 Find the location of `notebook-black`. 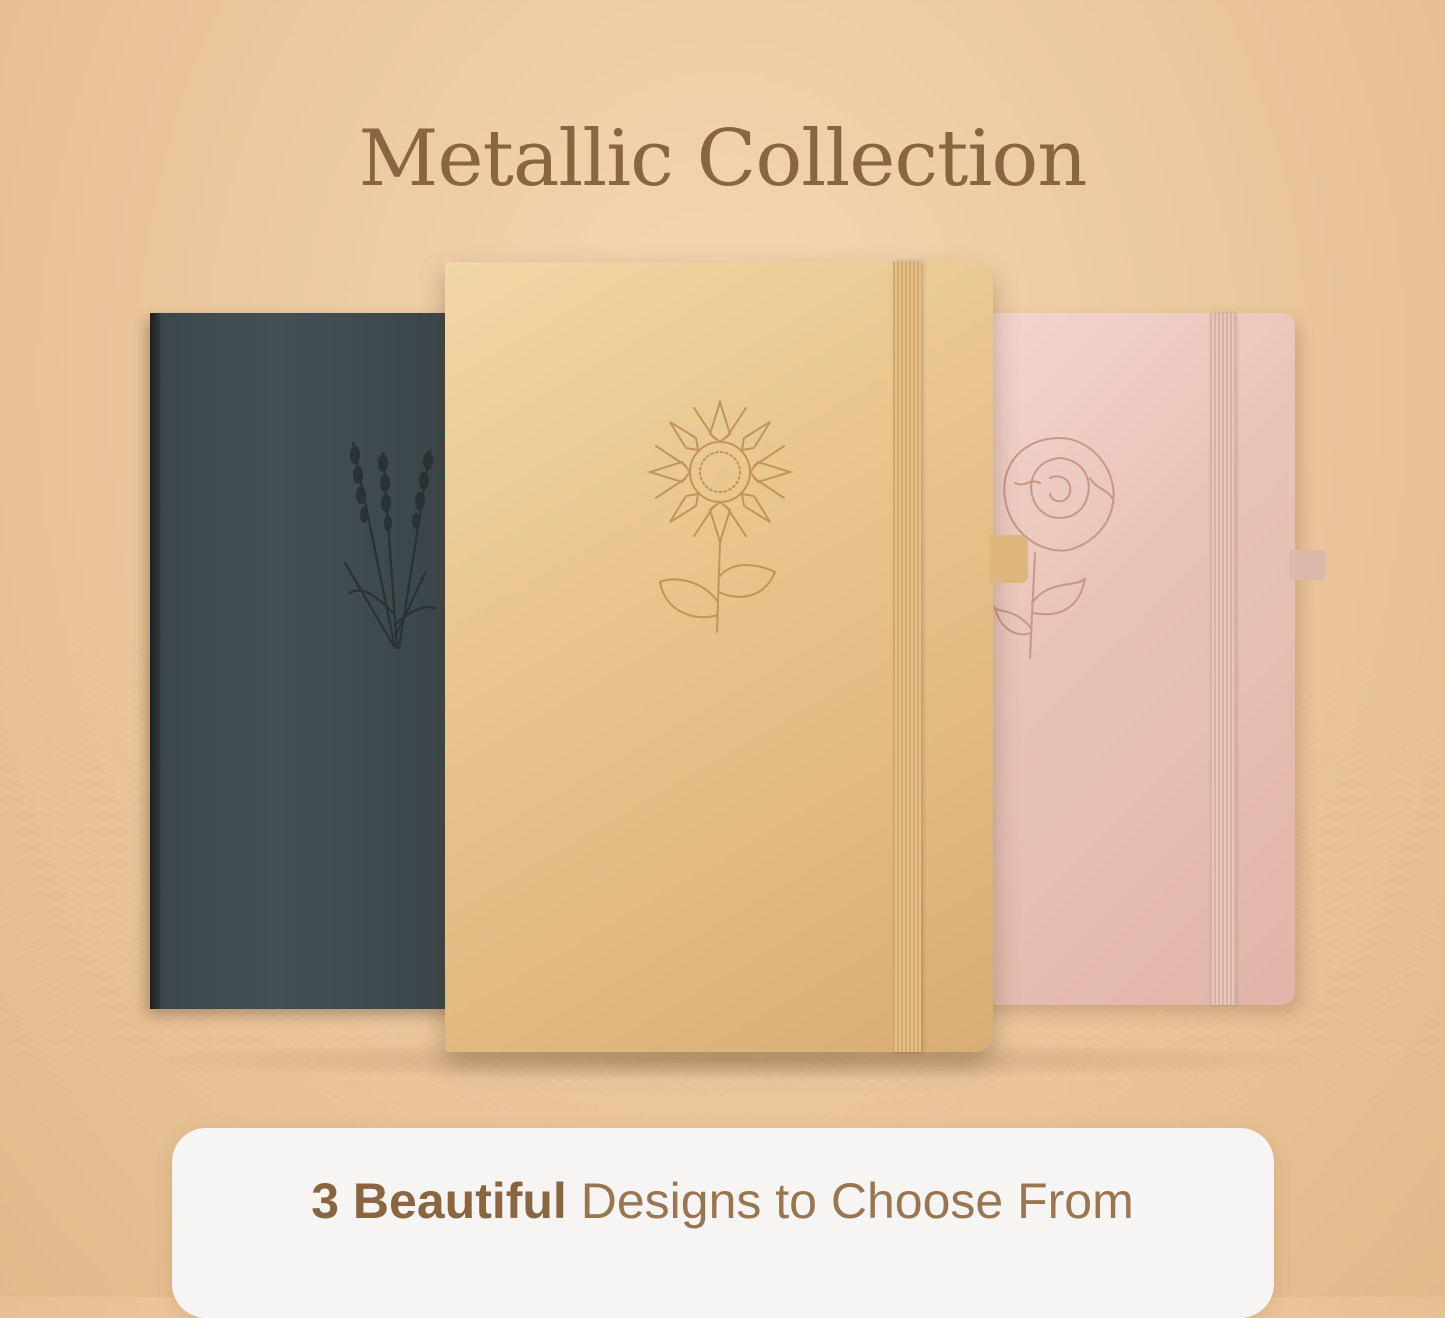

notebook-black is located at coordinates (305, 661).